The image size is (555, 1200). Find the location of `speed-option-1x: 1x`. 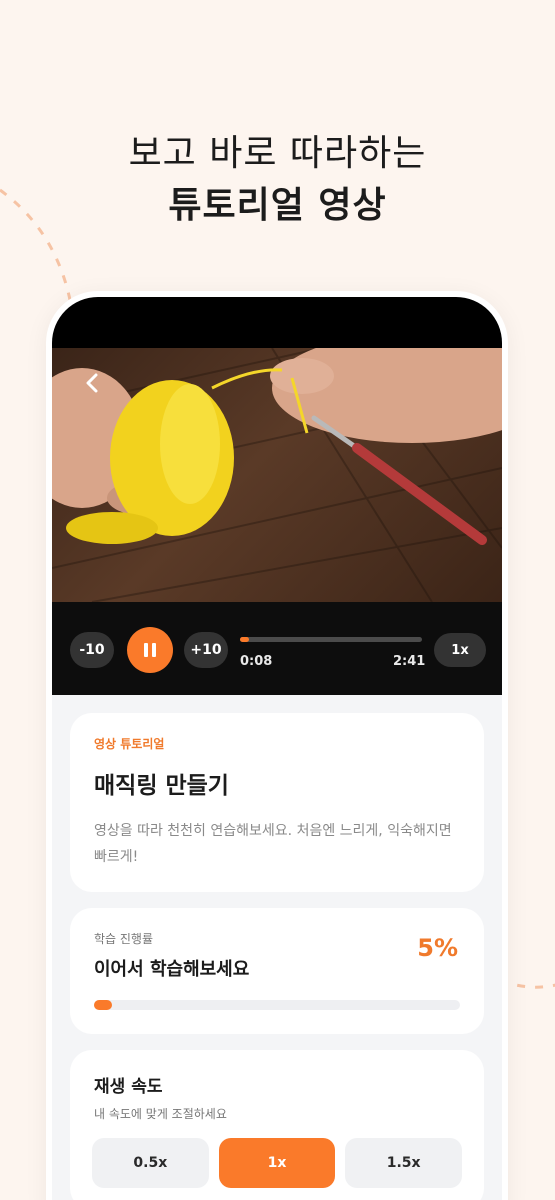

speed-option-1x: 1x is located at coordinates (277, 1163).